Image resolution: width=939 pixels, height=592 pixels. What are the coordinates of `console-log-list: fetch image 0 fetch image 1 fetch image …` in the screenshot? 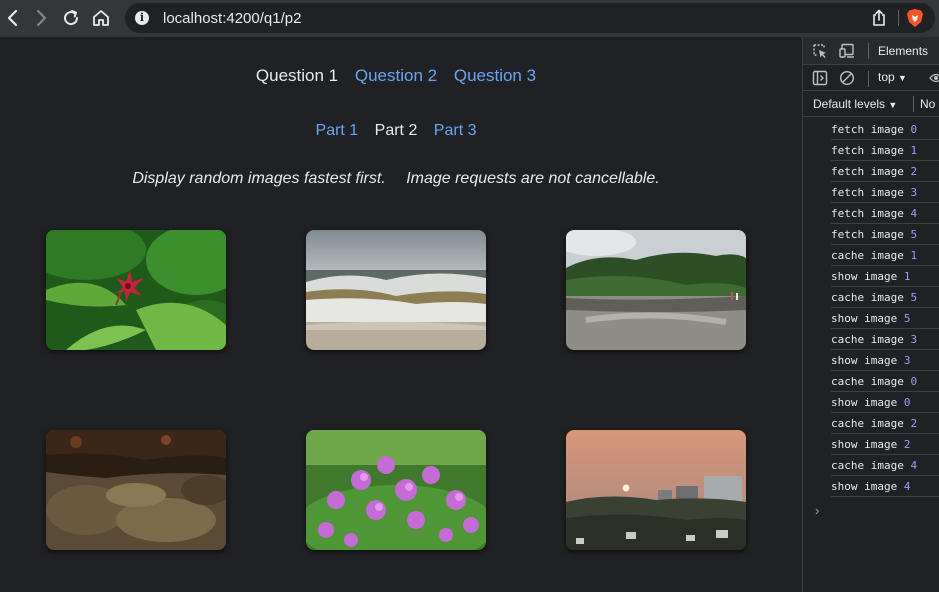 It's located at (871, 308).